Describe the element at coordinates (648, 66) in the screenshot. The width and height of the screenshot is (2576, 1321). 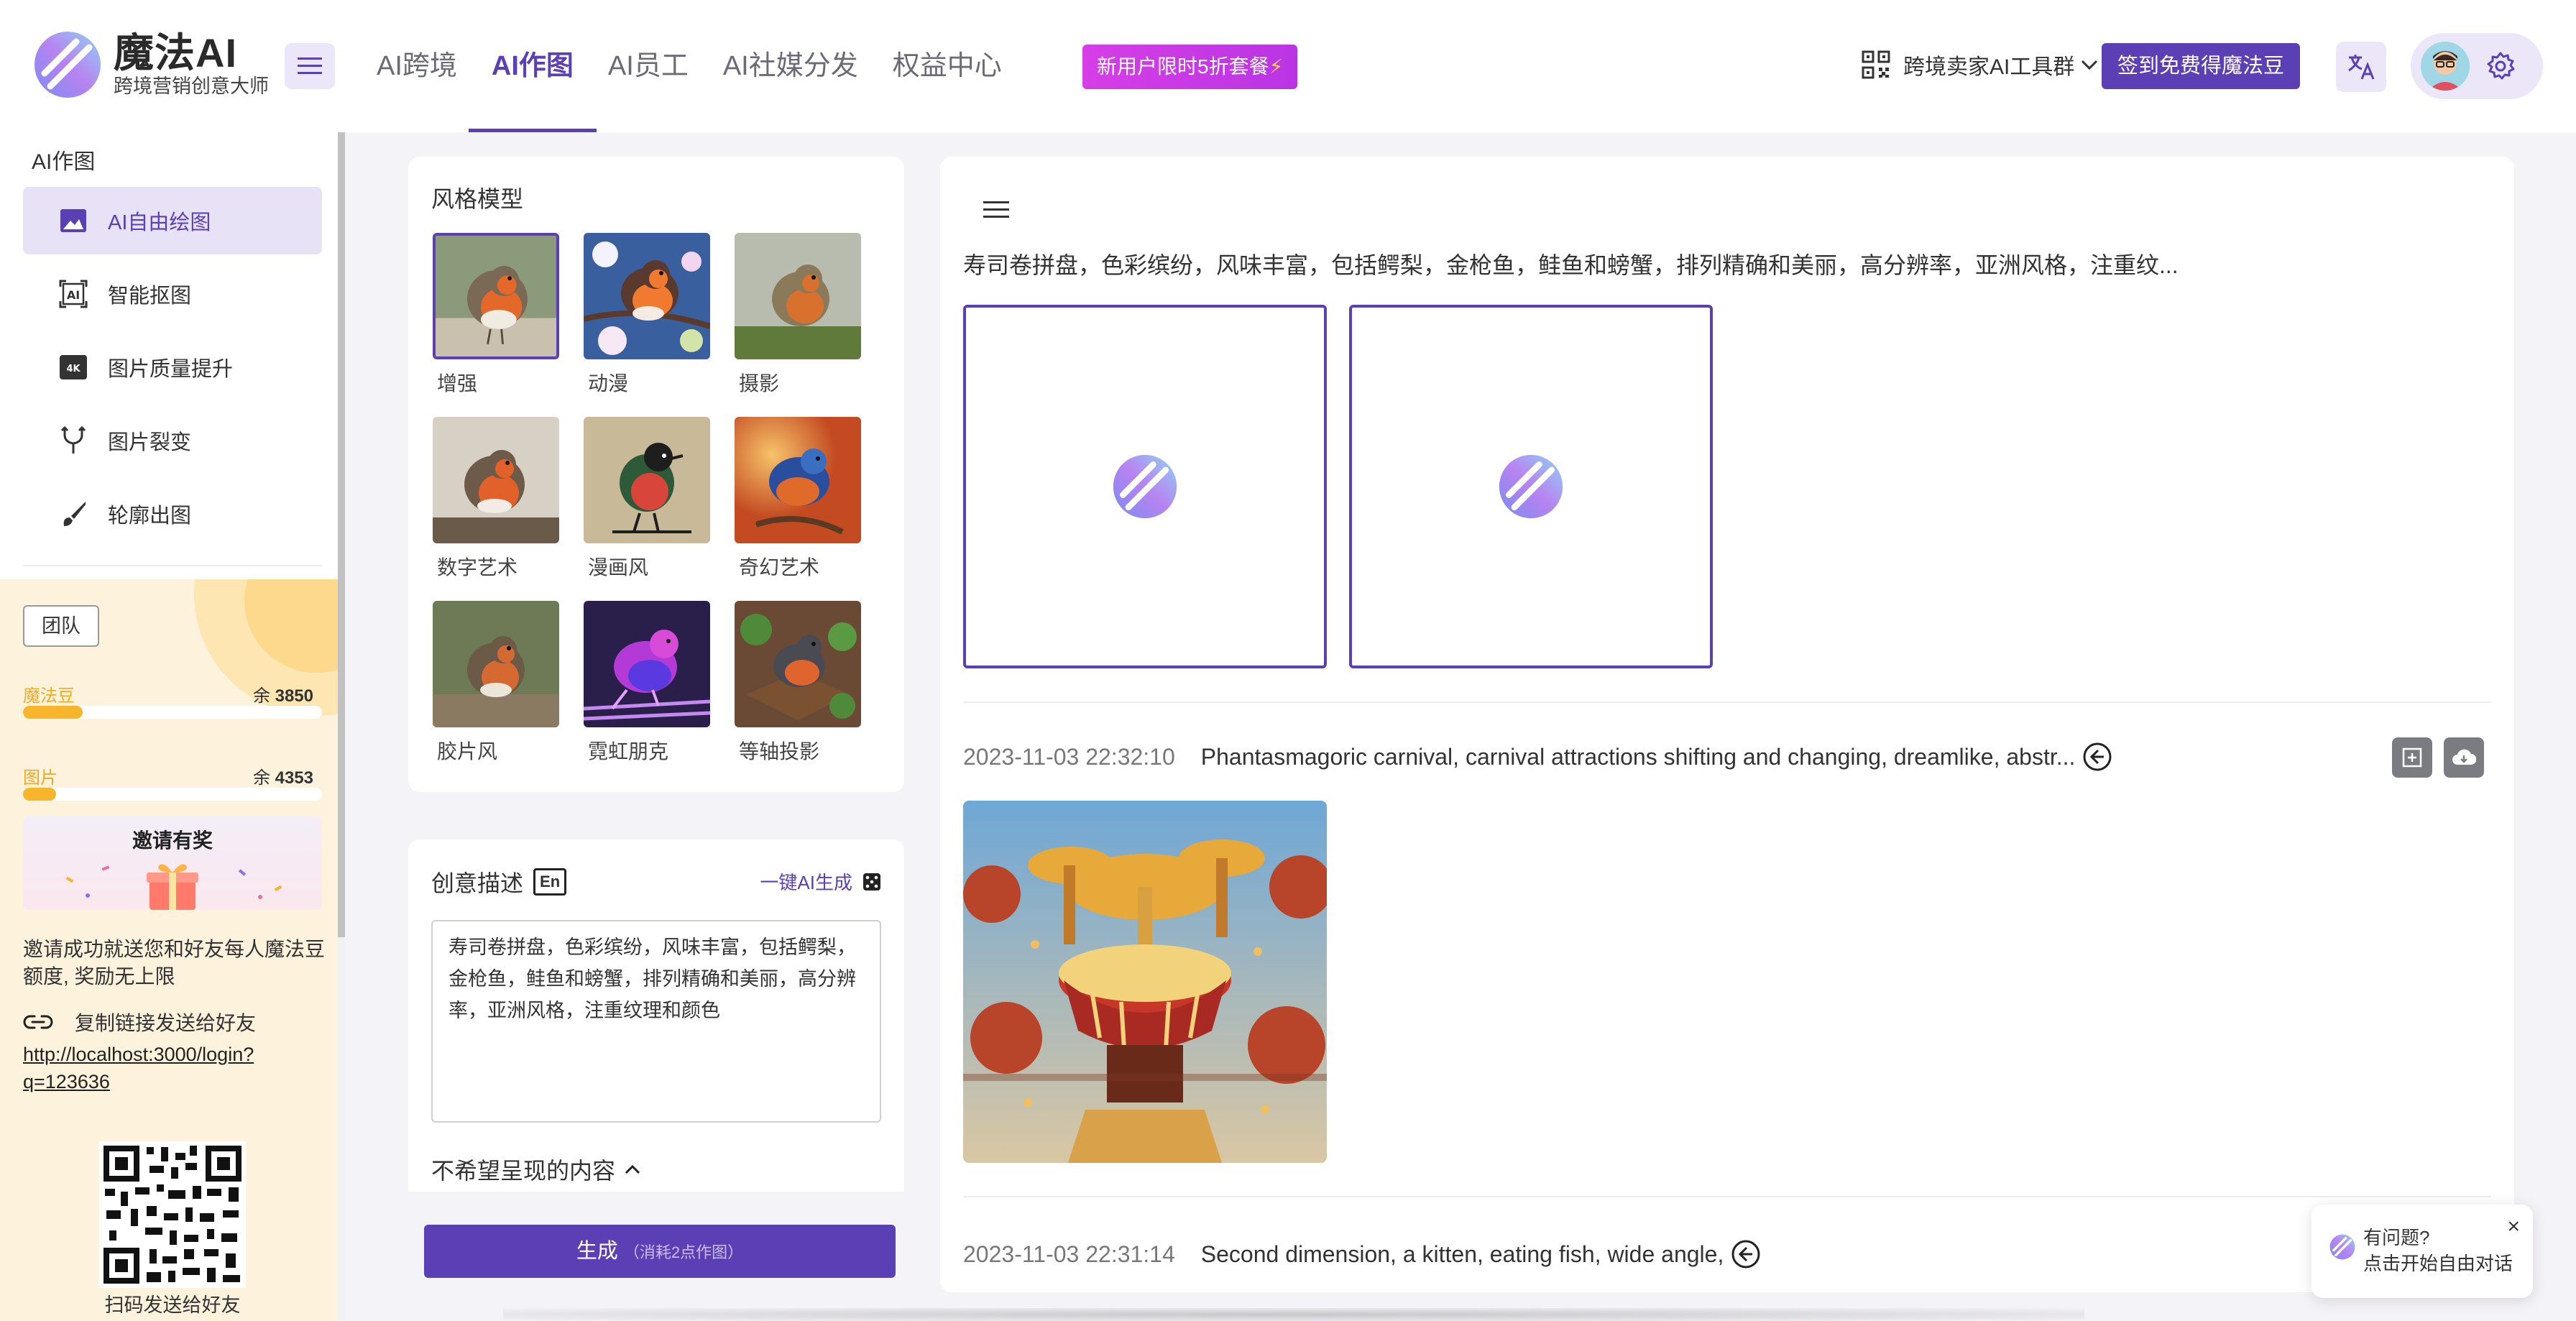
I see `nav-ai-staff: AI员工` at that location.